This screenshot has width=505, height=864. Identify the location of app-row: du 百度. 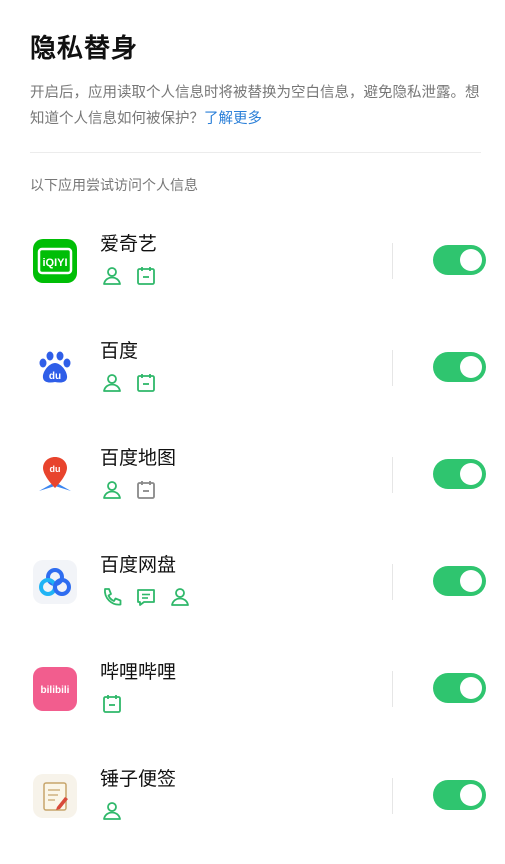
(252, 383).